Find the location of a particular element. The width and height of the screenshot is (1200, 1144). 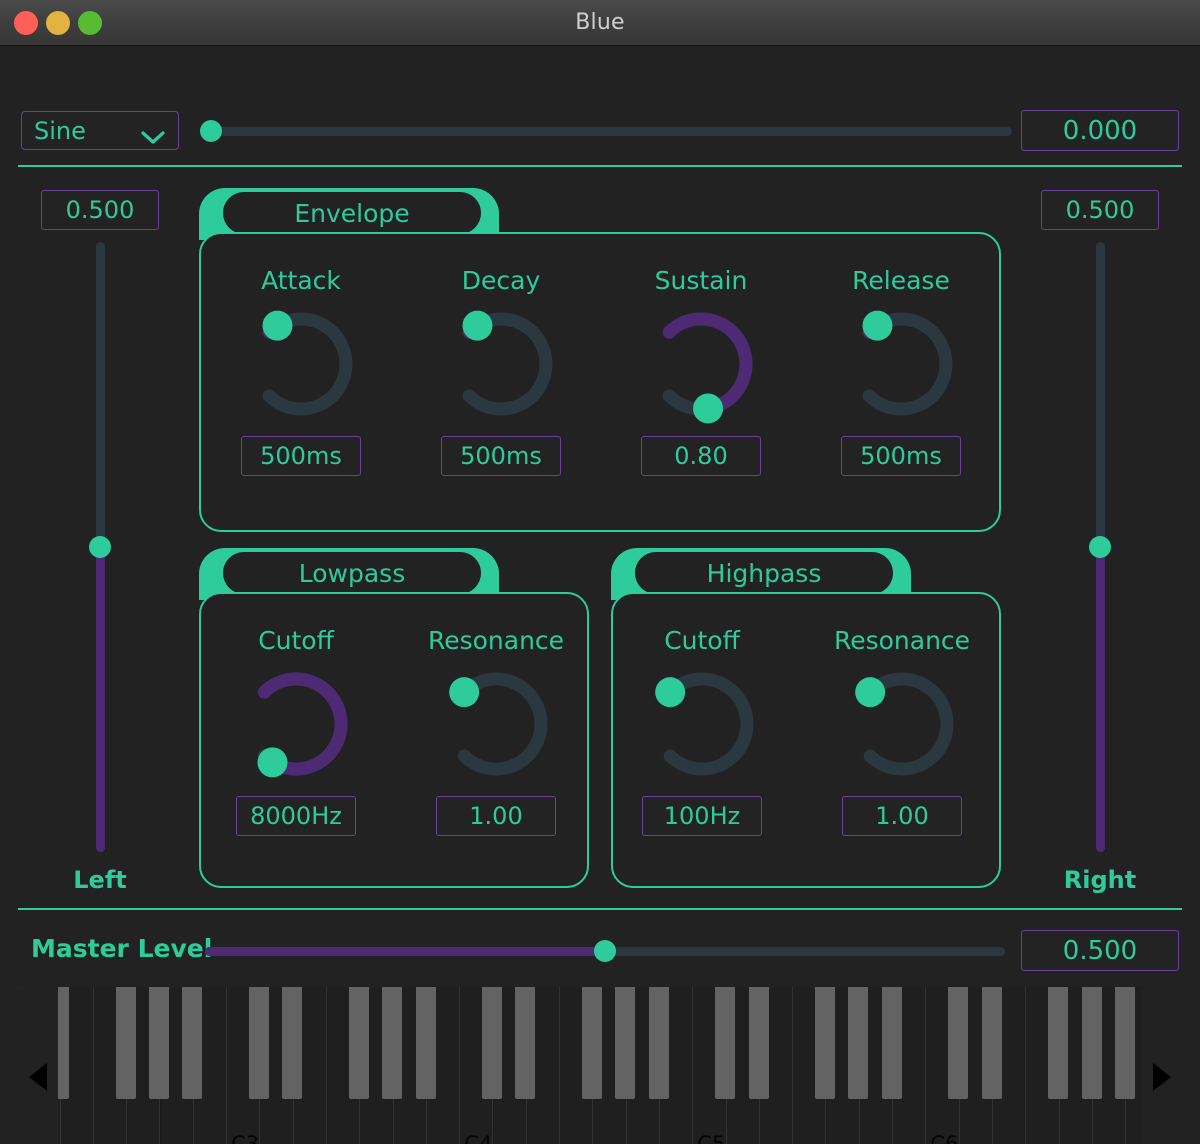

right-channel-label: Right is located at coordinates (1100, 880).